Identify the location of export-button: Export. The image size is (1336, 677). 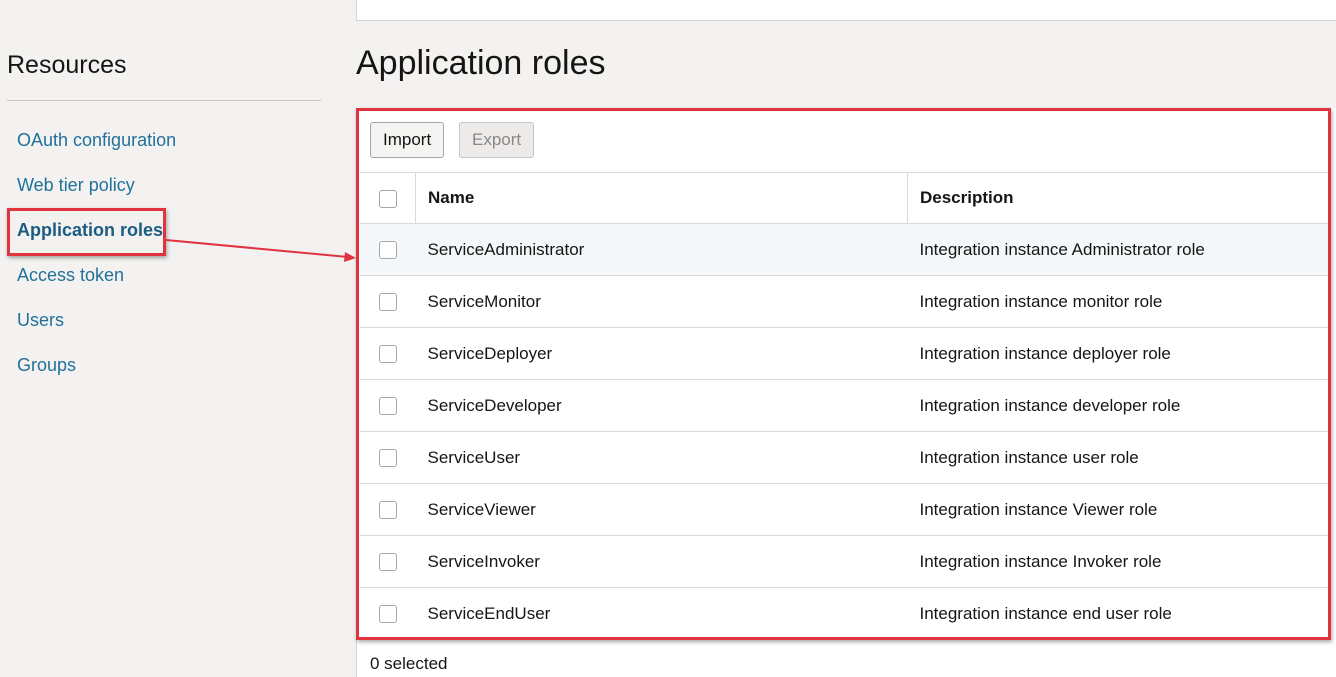
(497, 140).